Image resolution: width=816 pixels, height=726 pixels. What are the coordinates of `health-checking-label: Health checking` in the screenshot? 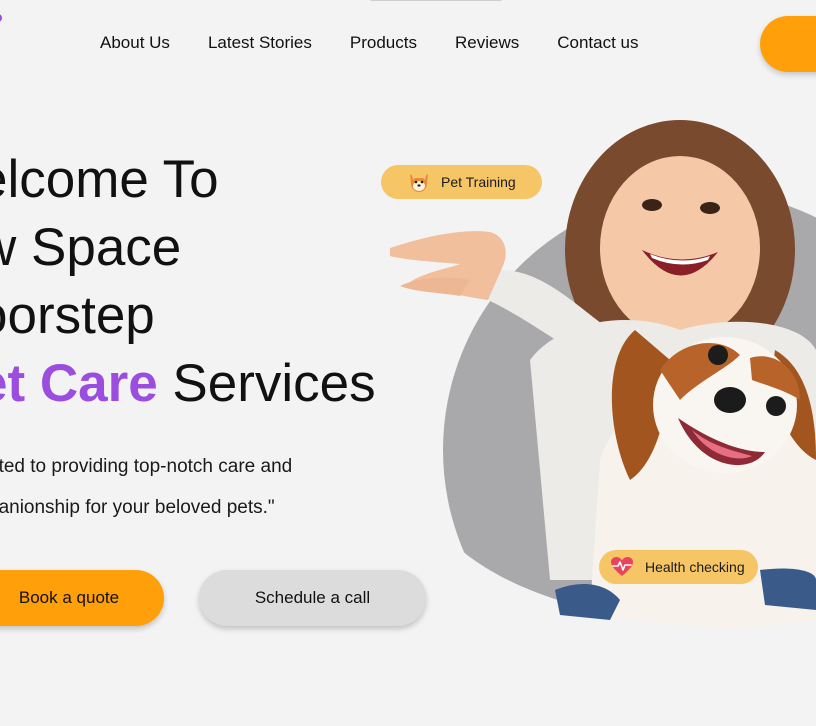 It's located at (695, 567).